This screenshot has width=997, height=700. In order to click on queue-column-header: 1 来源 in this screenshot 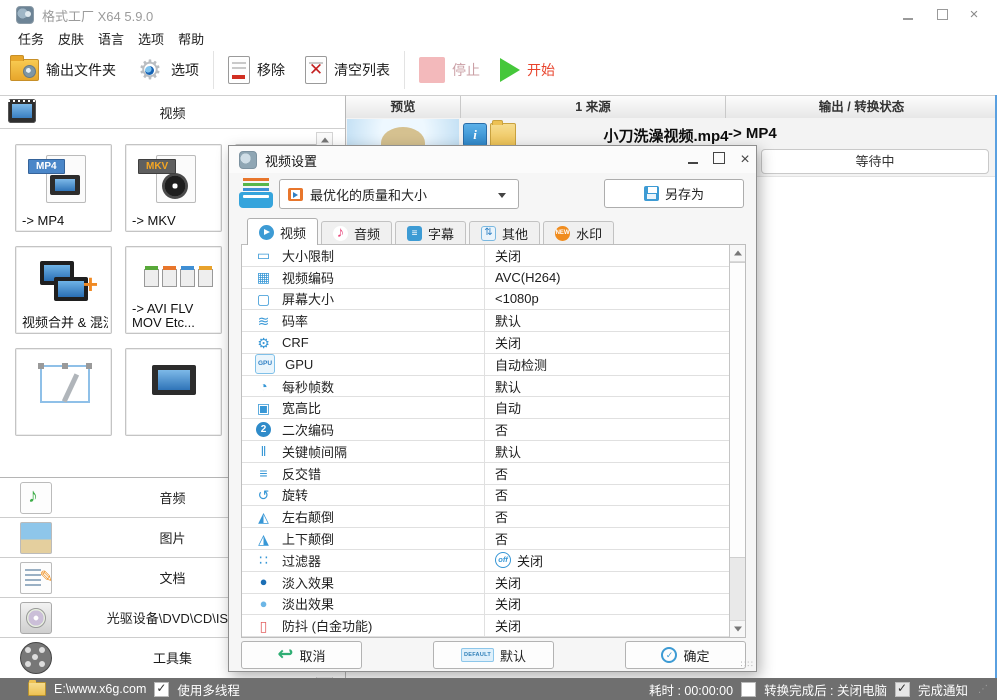, I will do `click(593, 107)`.